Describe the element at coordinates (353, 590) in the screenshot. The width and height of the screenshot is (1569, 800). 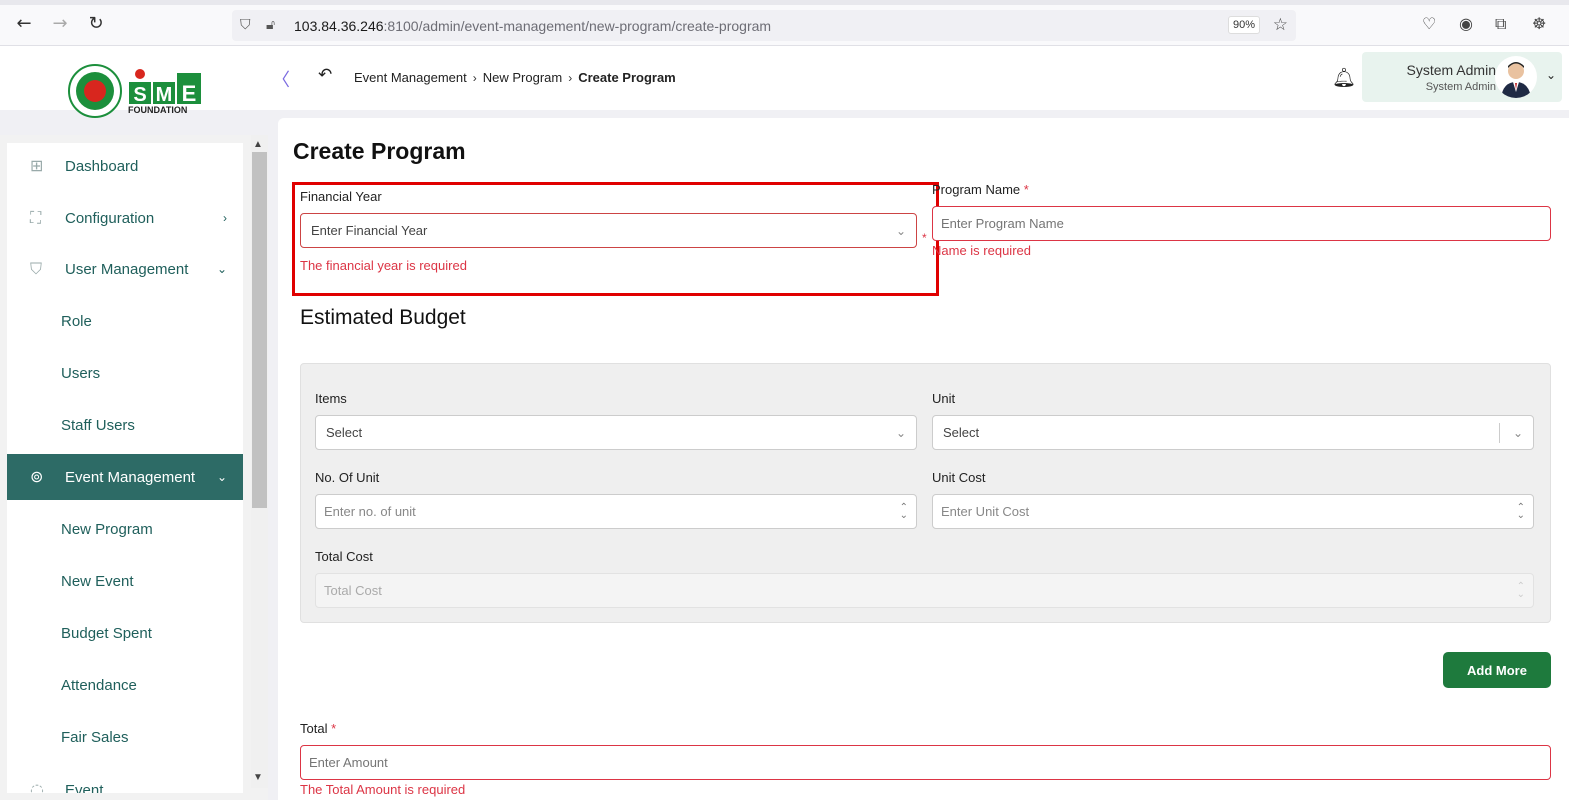
I see `total-cost-placeholder: Total Cost` at that location.